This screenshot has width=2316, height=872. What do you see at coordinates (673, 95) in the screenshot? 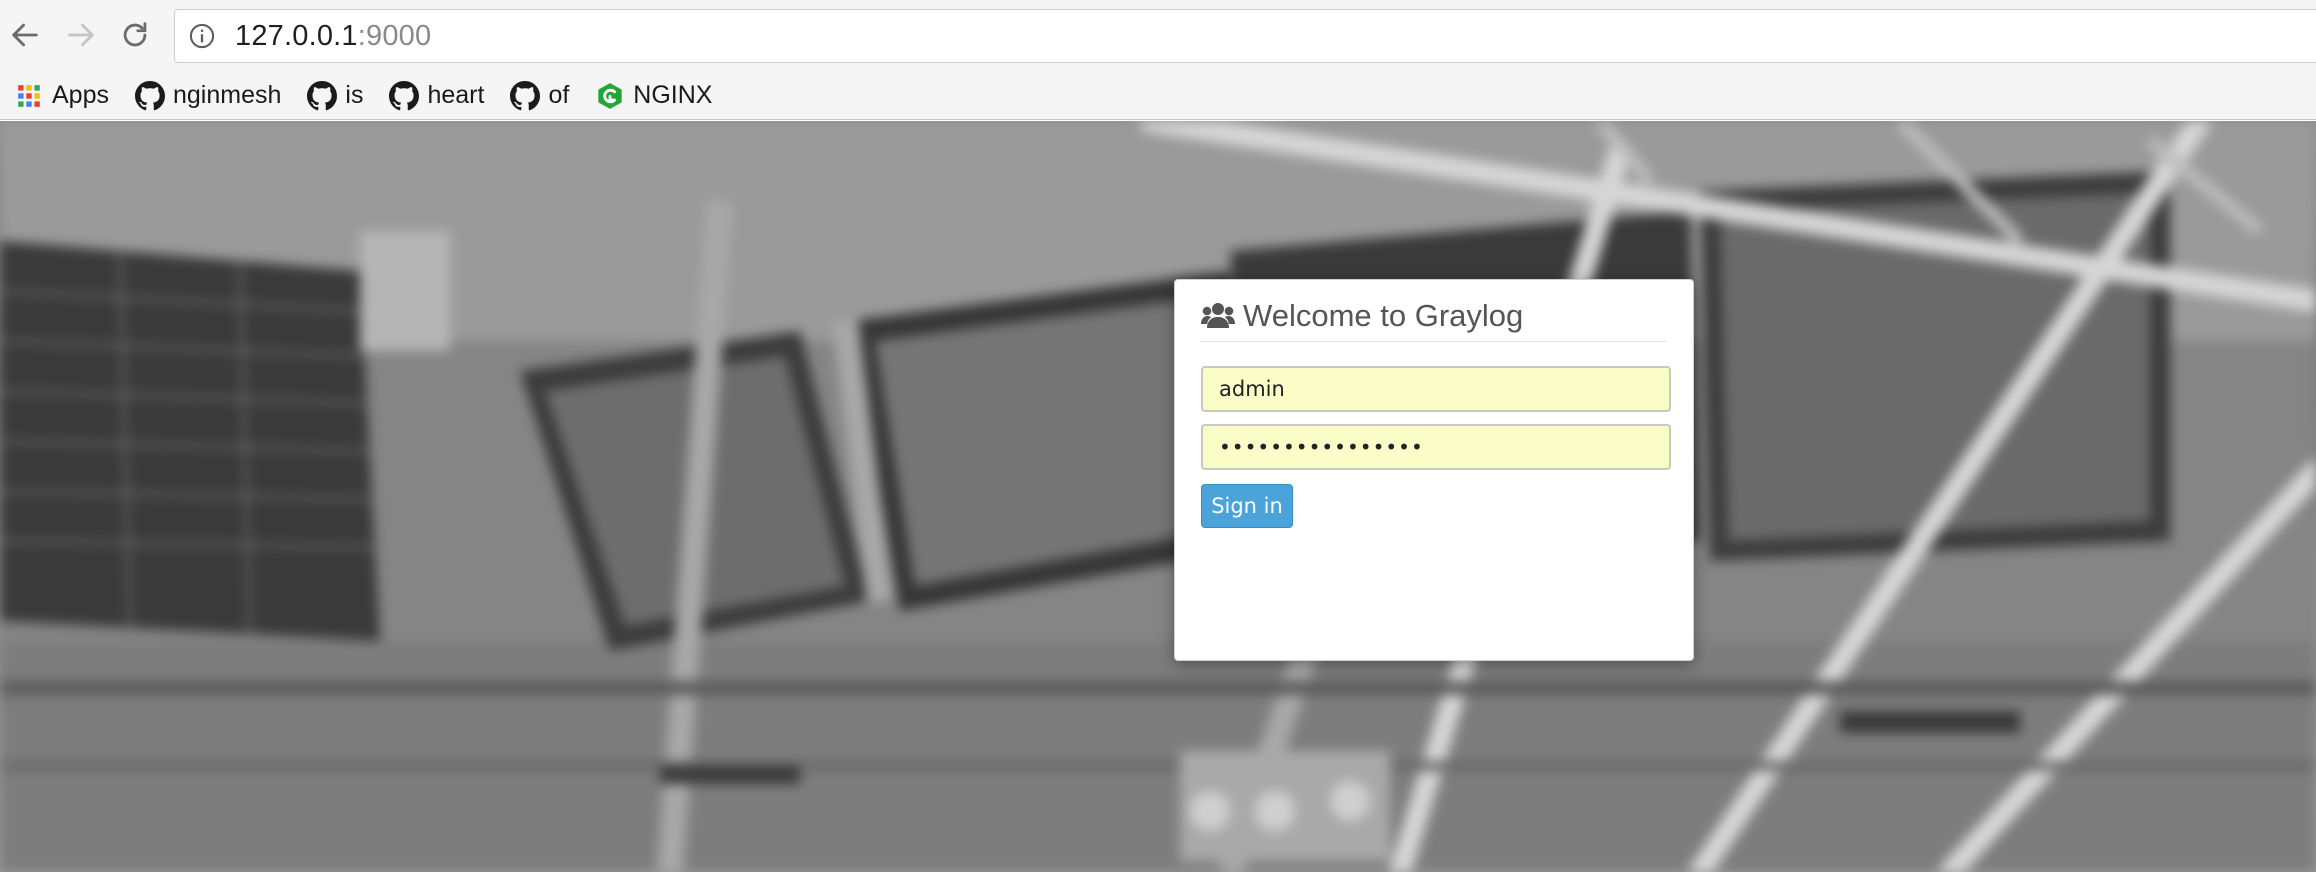
I see `bookmark-label: NGINX` at bounding box center [673, 95].